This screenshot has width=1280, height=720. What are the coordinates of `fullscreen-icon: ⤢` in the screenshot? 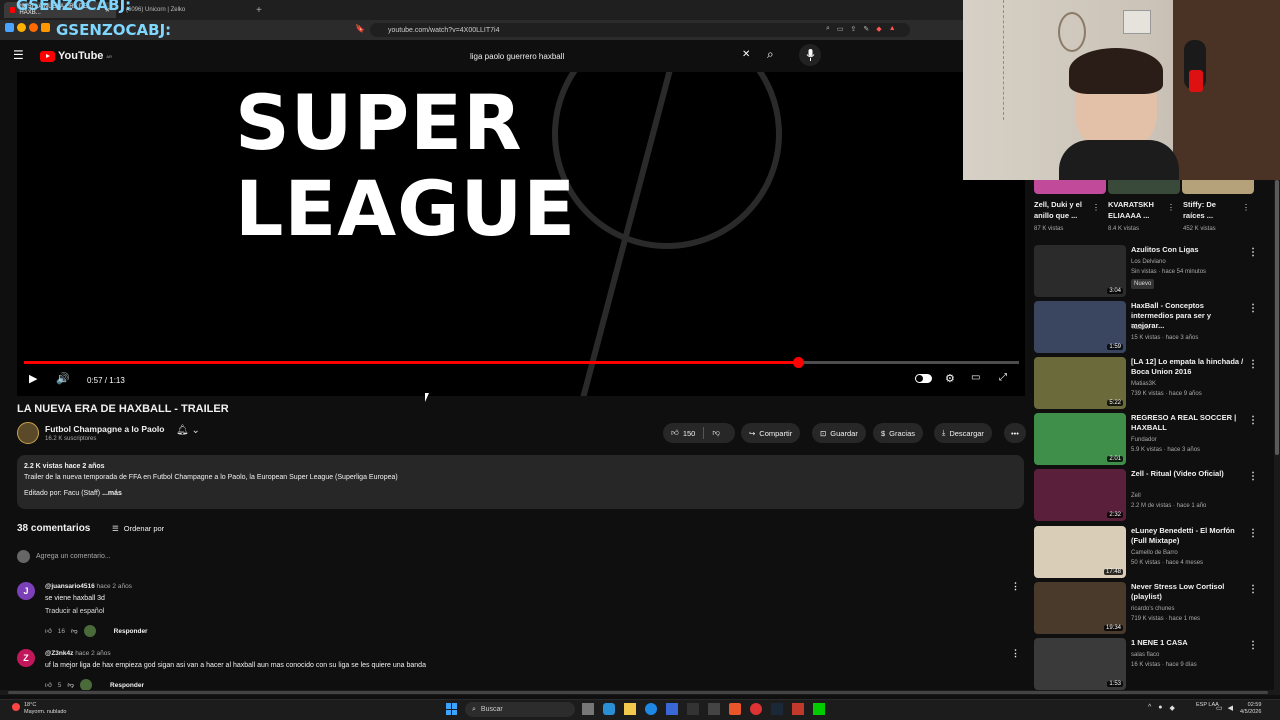 It's located at (1003, 377).